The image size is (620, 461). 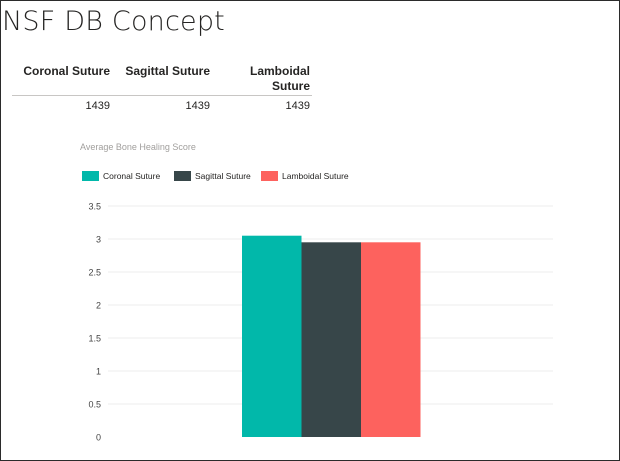 I want to click on bar-lamboidal-suture, so click(x=391, y=339).